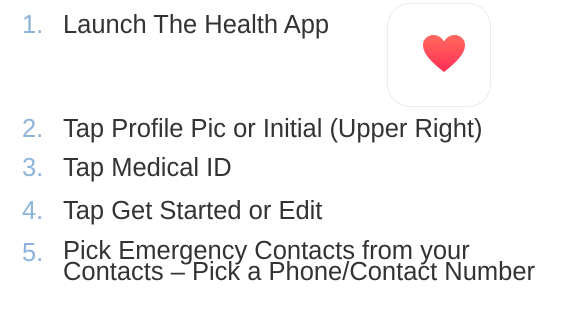  What do you see at coordinates (147, 168) in the screenshot?
I see `step-text: Tap Medical ID` at bounding box center [147, 168].